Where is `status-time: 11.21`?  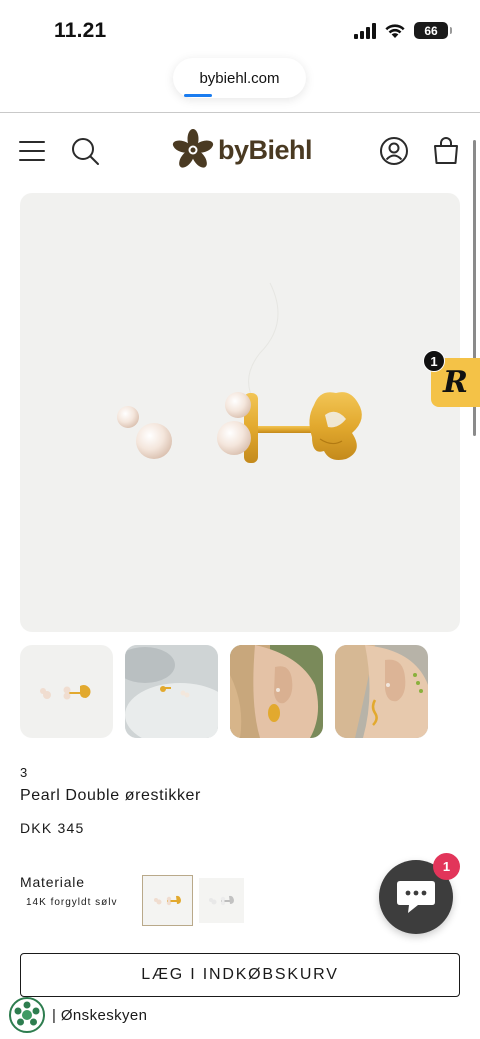 status-time: 11.21 is located at coordinates (80, 30).